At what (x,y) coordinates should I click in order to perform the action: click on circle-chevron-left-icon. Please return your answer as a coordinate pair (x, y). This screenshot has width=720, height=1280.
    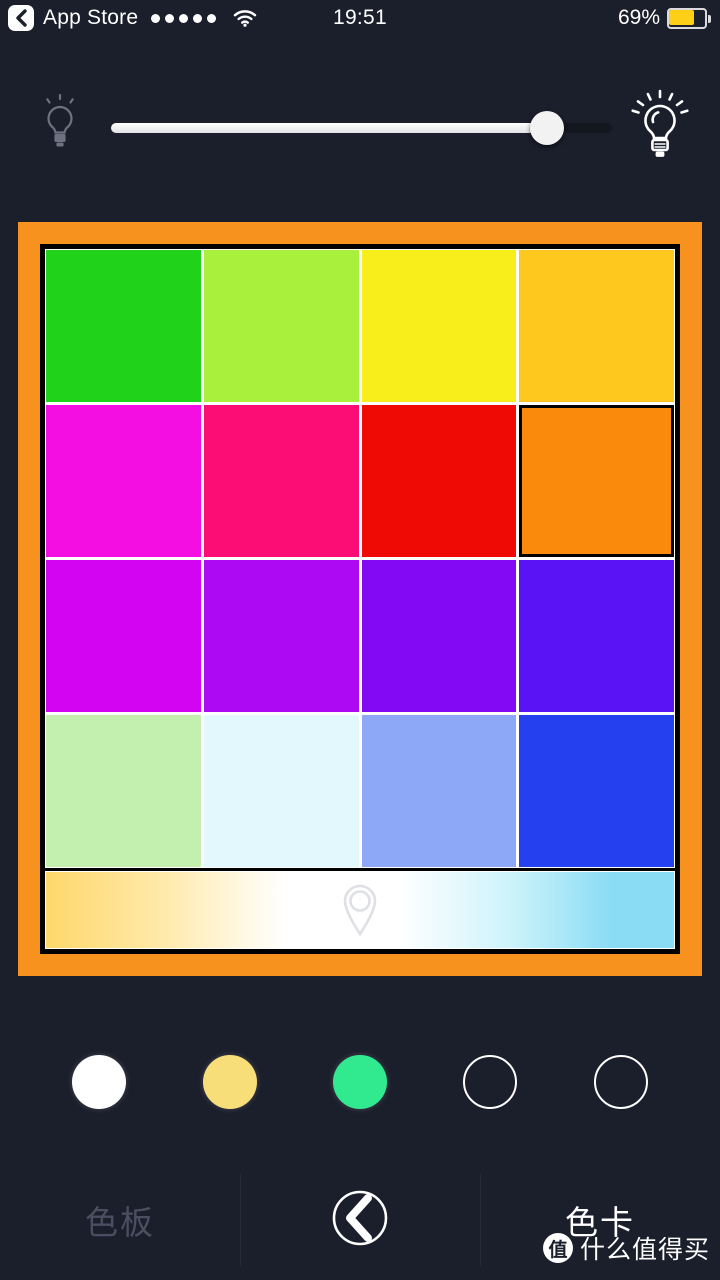
    Looking at the image, I should click on (360, 1220).